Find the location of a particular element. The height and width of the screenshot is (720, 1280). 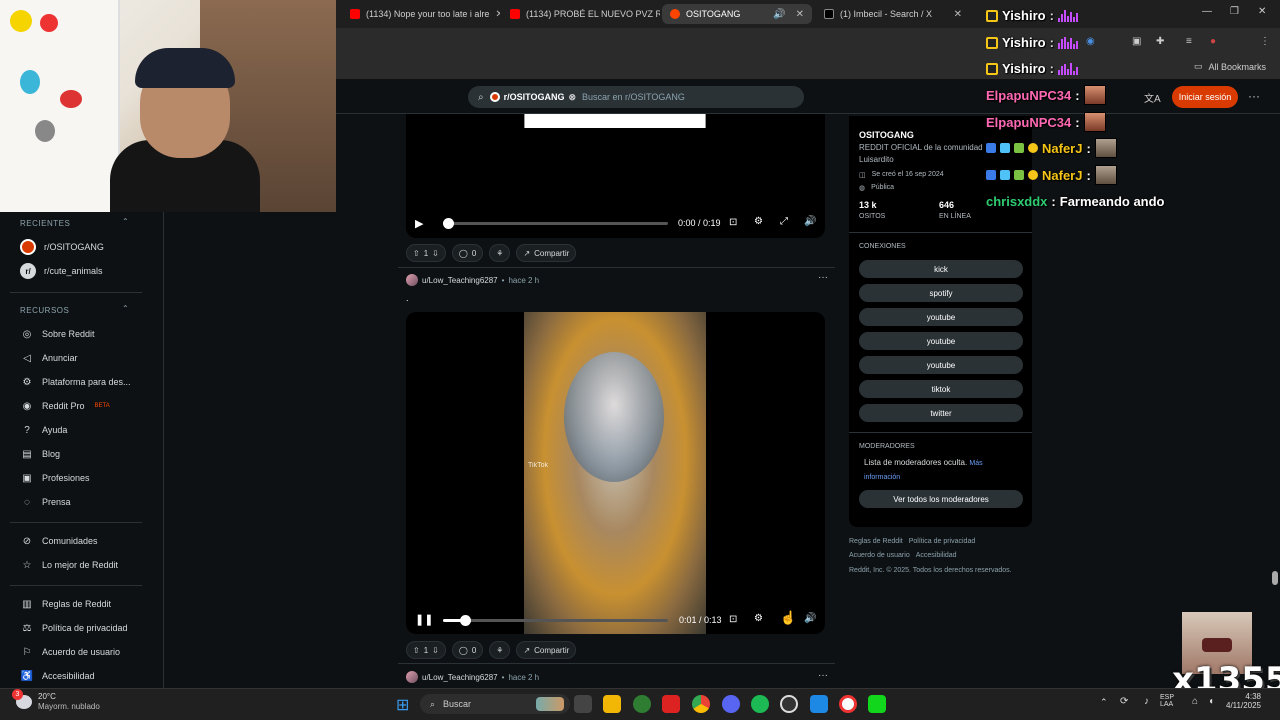

profile-icon: ● is located at coordinates (1213, 41).